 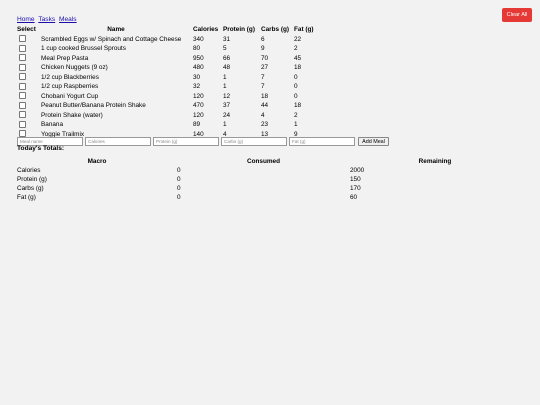 What do you see at coordinates (227, 67) in the screenshot?
I see `meal-protein: 48` at bounding box center [227, 67].